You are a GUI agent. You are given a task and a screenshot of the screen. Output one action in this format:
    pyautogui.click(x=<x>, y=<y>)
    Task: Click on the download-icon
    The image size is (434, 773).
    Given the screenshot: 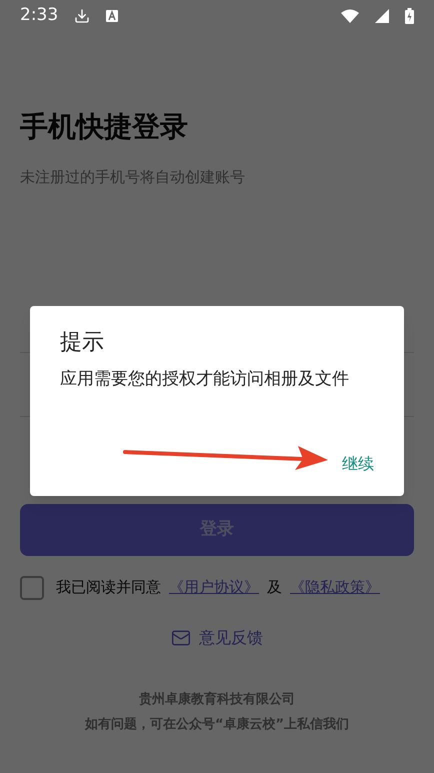 What is the action you would take?
    pyautogui.click(x=82, y=16)
    